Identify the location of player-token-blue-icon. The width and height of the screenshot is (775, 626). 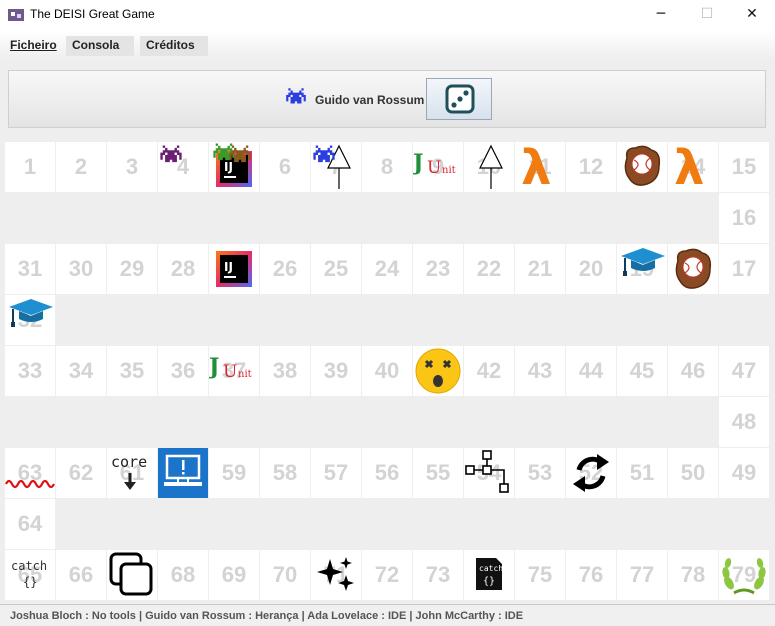
(324, 157).